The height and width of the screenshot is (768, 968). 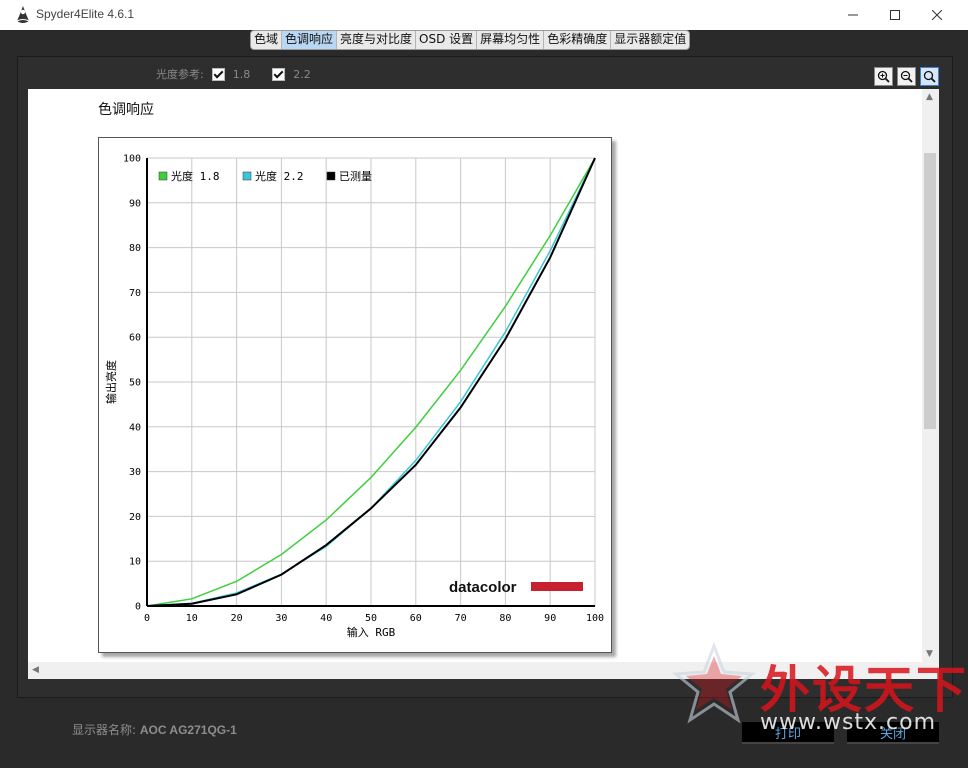 I want to click on close-window-button, so click(x=937, y=15).